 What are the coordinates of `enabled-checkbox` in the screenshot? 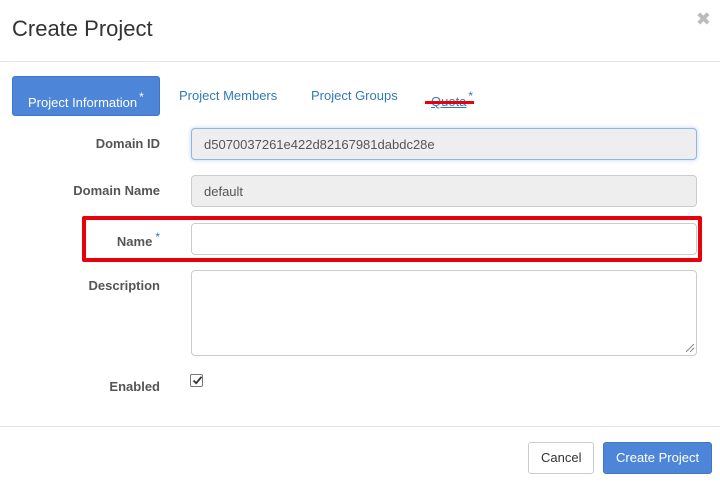 It's located at (196, 380).